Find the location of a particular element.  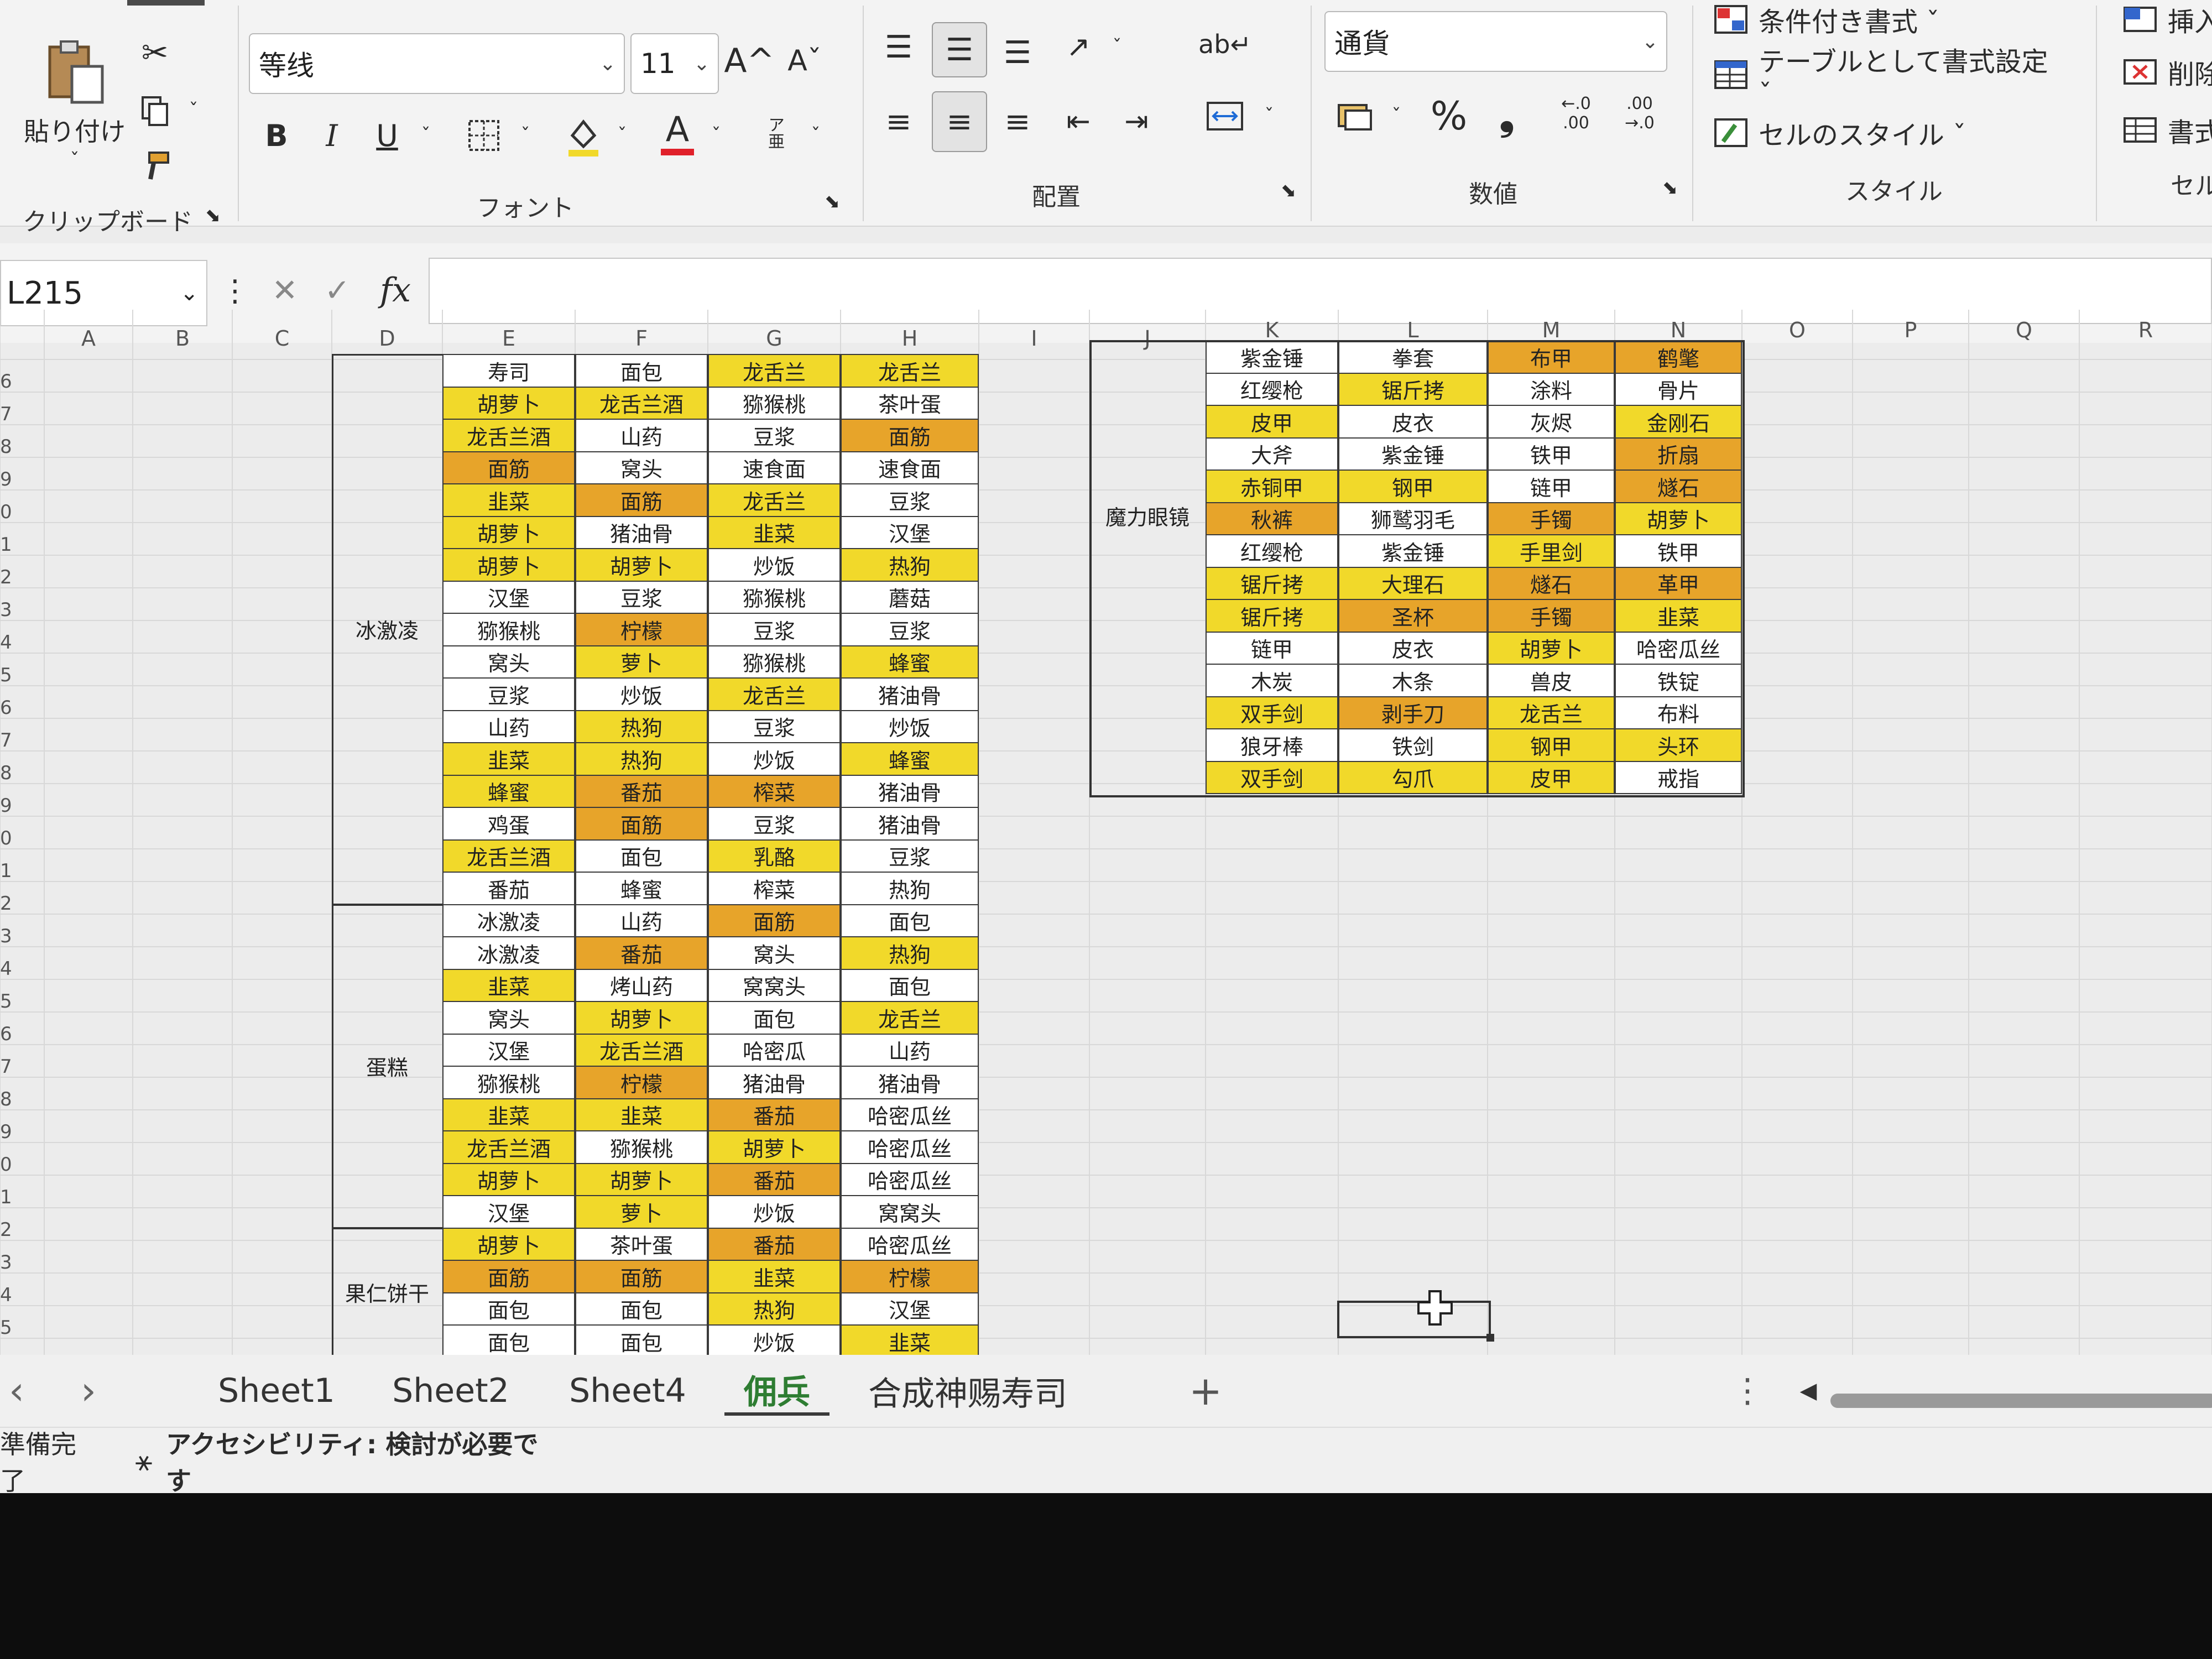

next-sheet-button: › is located at coordinates (88, 1391).